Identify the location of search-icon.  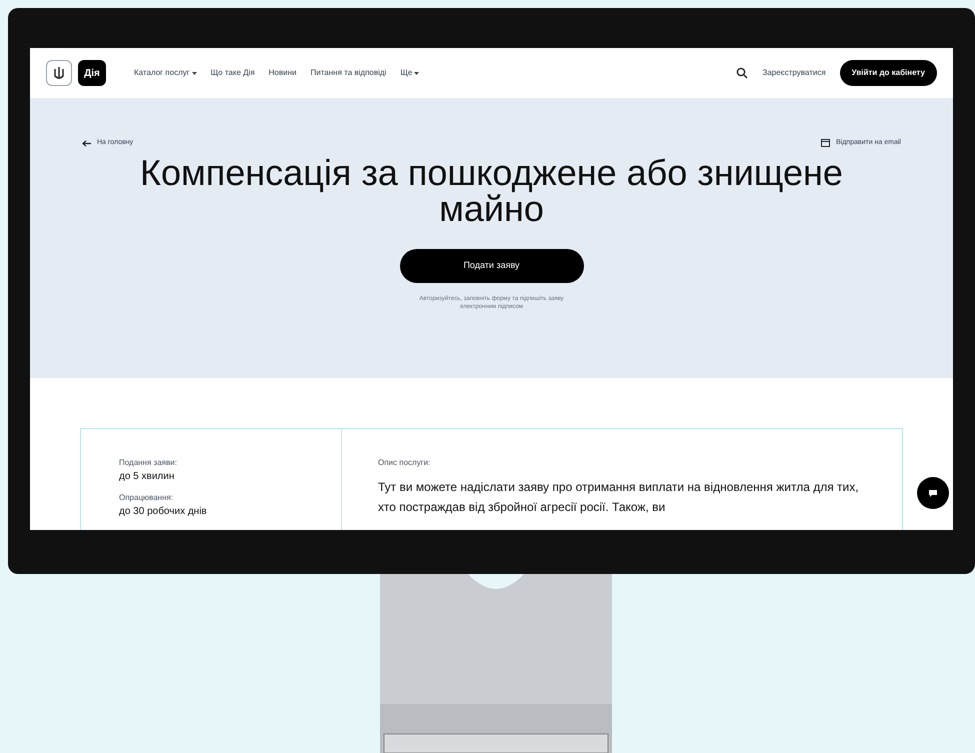
(742, 73).